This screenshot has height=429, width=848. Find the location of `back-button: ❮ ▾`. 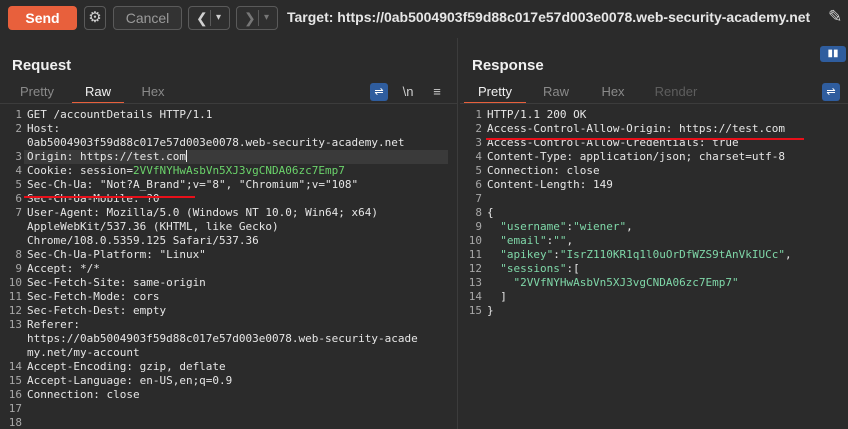

back-button: ❮ ▾ is located at coordinates (209, 18).